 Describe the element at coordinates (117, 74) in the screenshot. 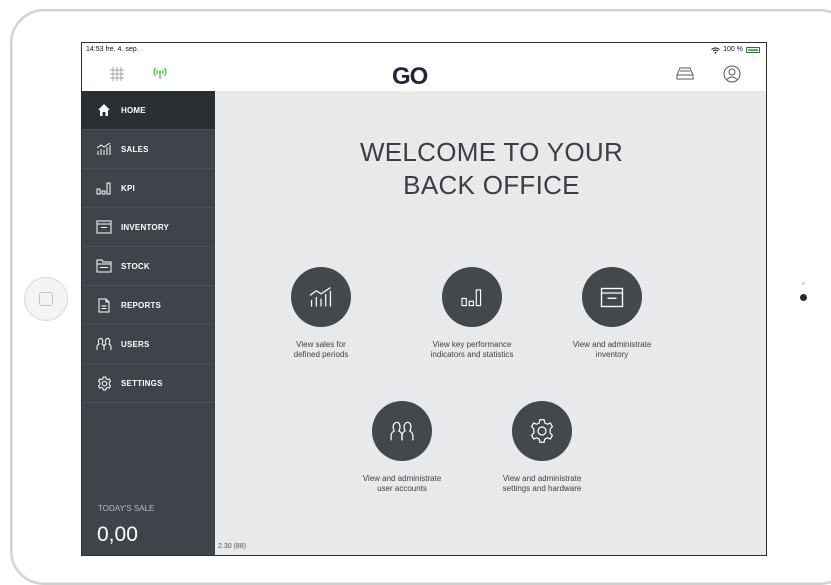

I see `grid-icon` at that location.